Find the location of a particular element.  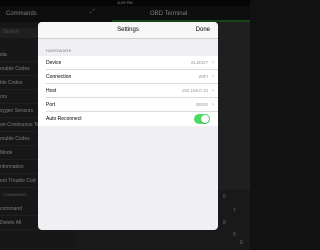

toggle-knob is located at coordinates (205, 119).